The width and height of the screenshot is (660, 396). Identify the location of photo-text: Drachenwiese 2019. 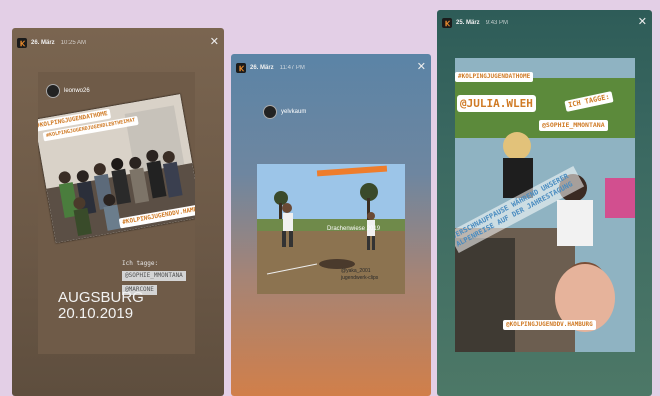
(354, 229).